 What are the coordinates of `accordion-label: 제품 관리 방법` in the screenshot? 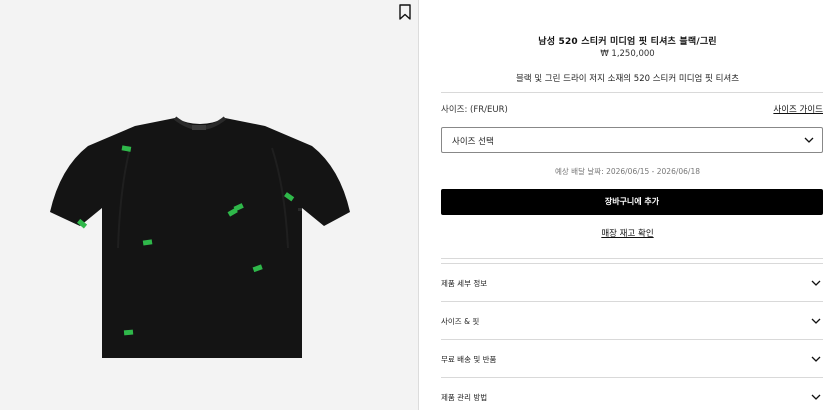 It's located at (464, 397).